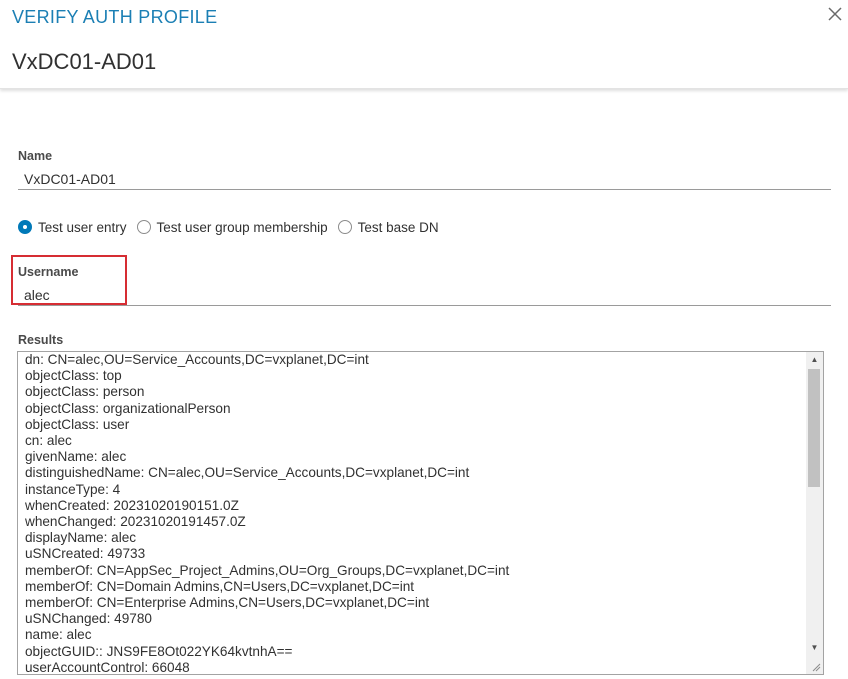 This screenshot has height=679, width=848. Describe the element at coordinates (70, 179) in the screenshot. I see `name-input: VxDC01-AD01` at that location.